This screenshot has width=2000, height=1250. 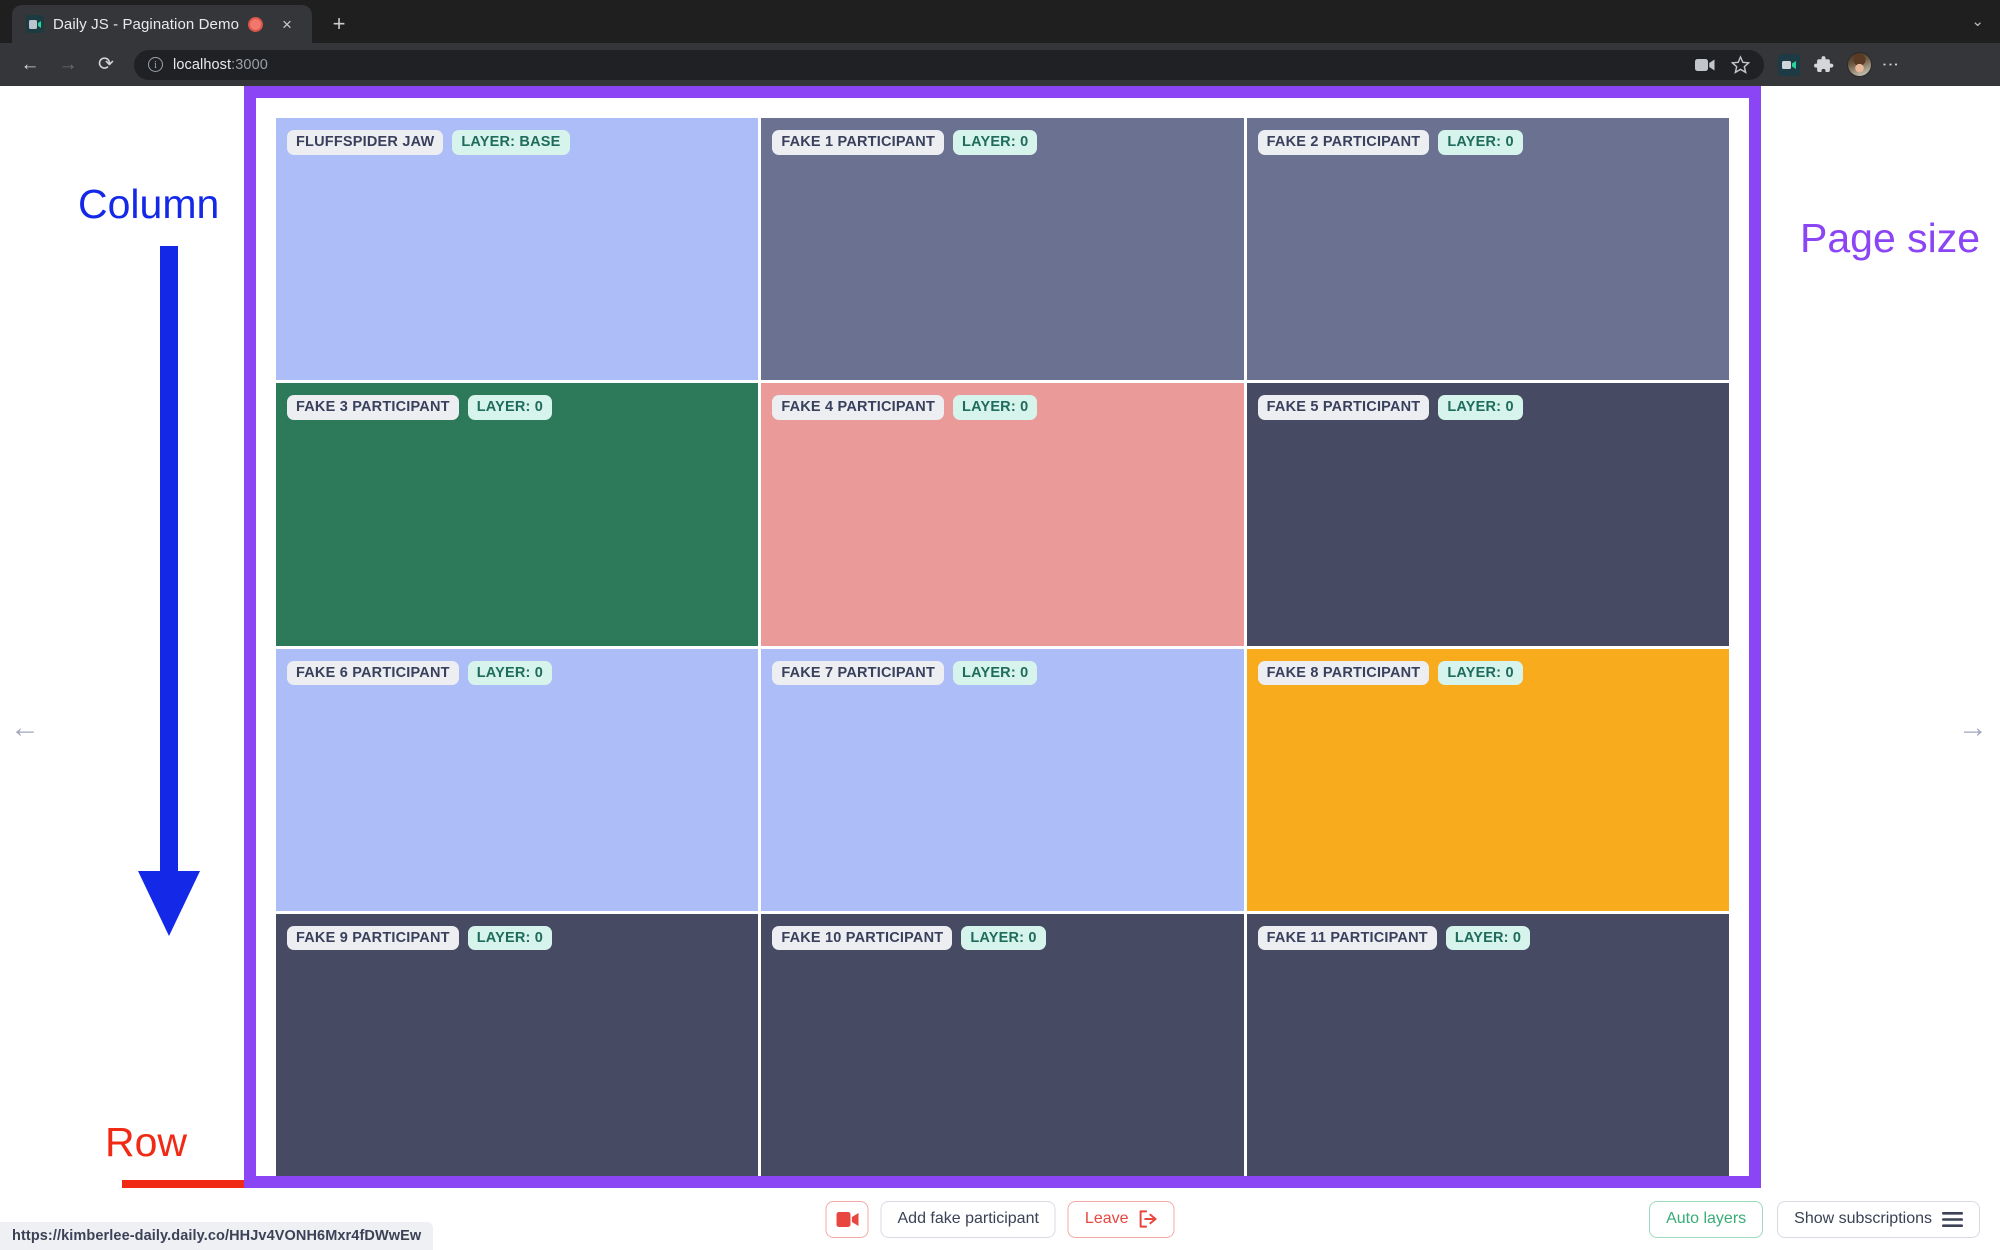 I want to click on address-bar: i localhost:3000, so click(x=949, y=64).